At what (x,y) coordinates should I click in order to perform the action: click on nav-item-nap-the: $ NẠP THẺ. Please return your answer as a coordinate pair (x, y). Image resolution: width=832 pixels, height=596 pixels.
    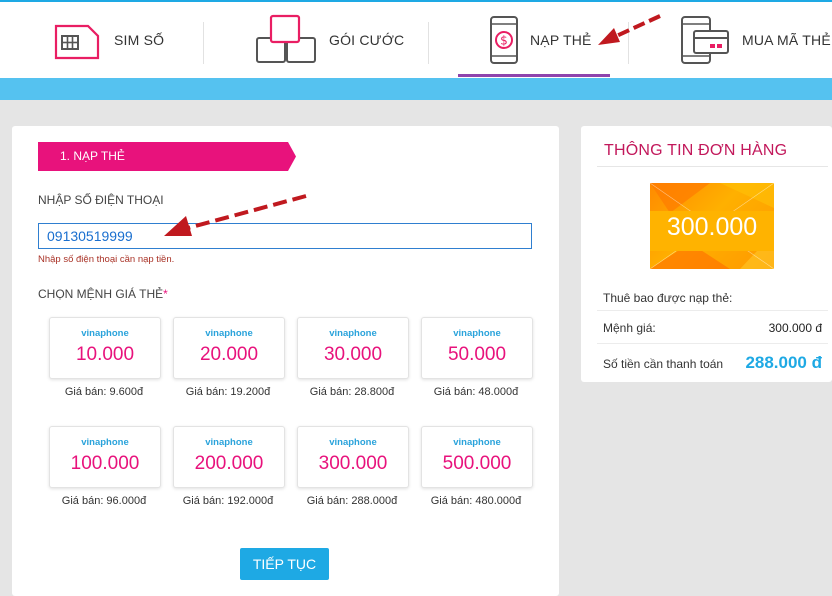
    Looking at the image, I should click on (540, 40).